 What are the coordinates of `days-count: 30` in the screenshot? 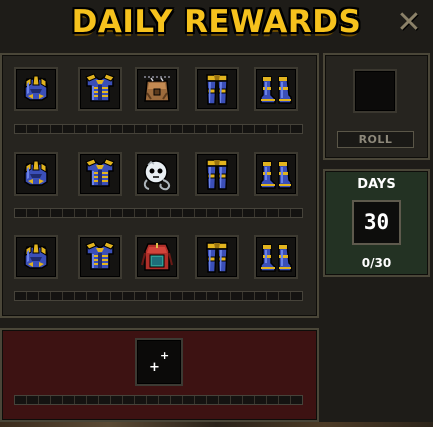 It's located at (376, 222).